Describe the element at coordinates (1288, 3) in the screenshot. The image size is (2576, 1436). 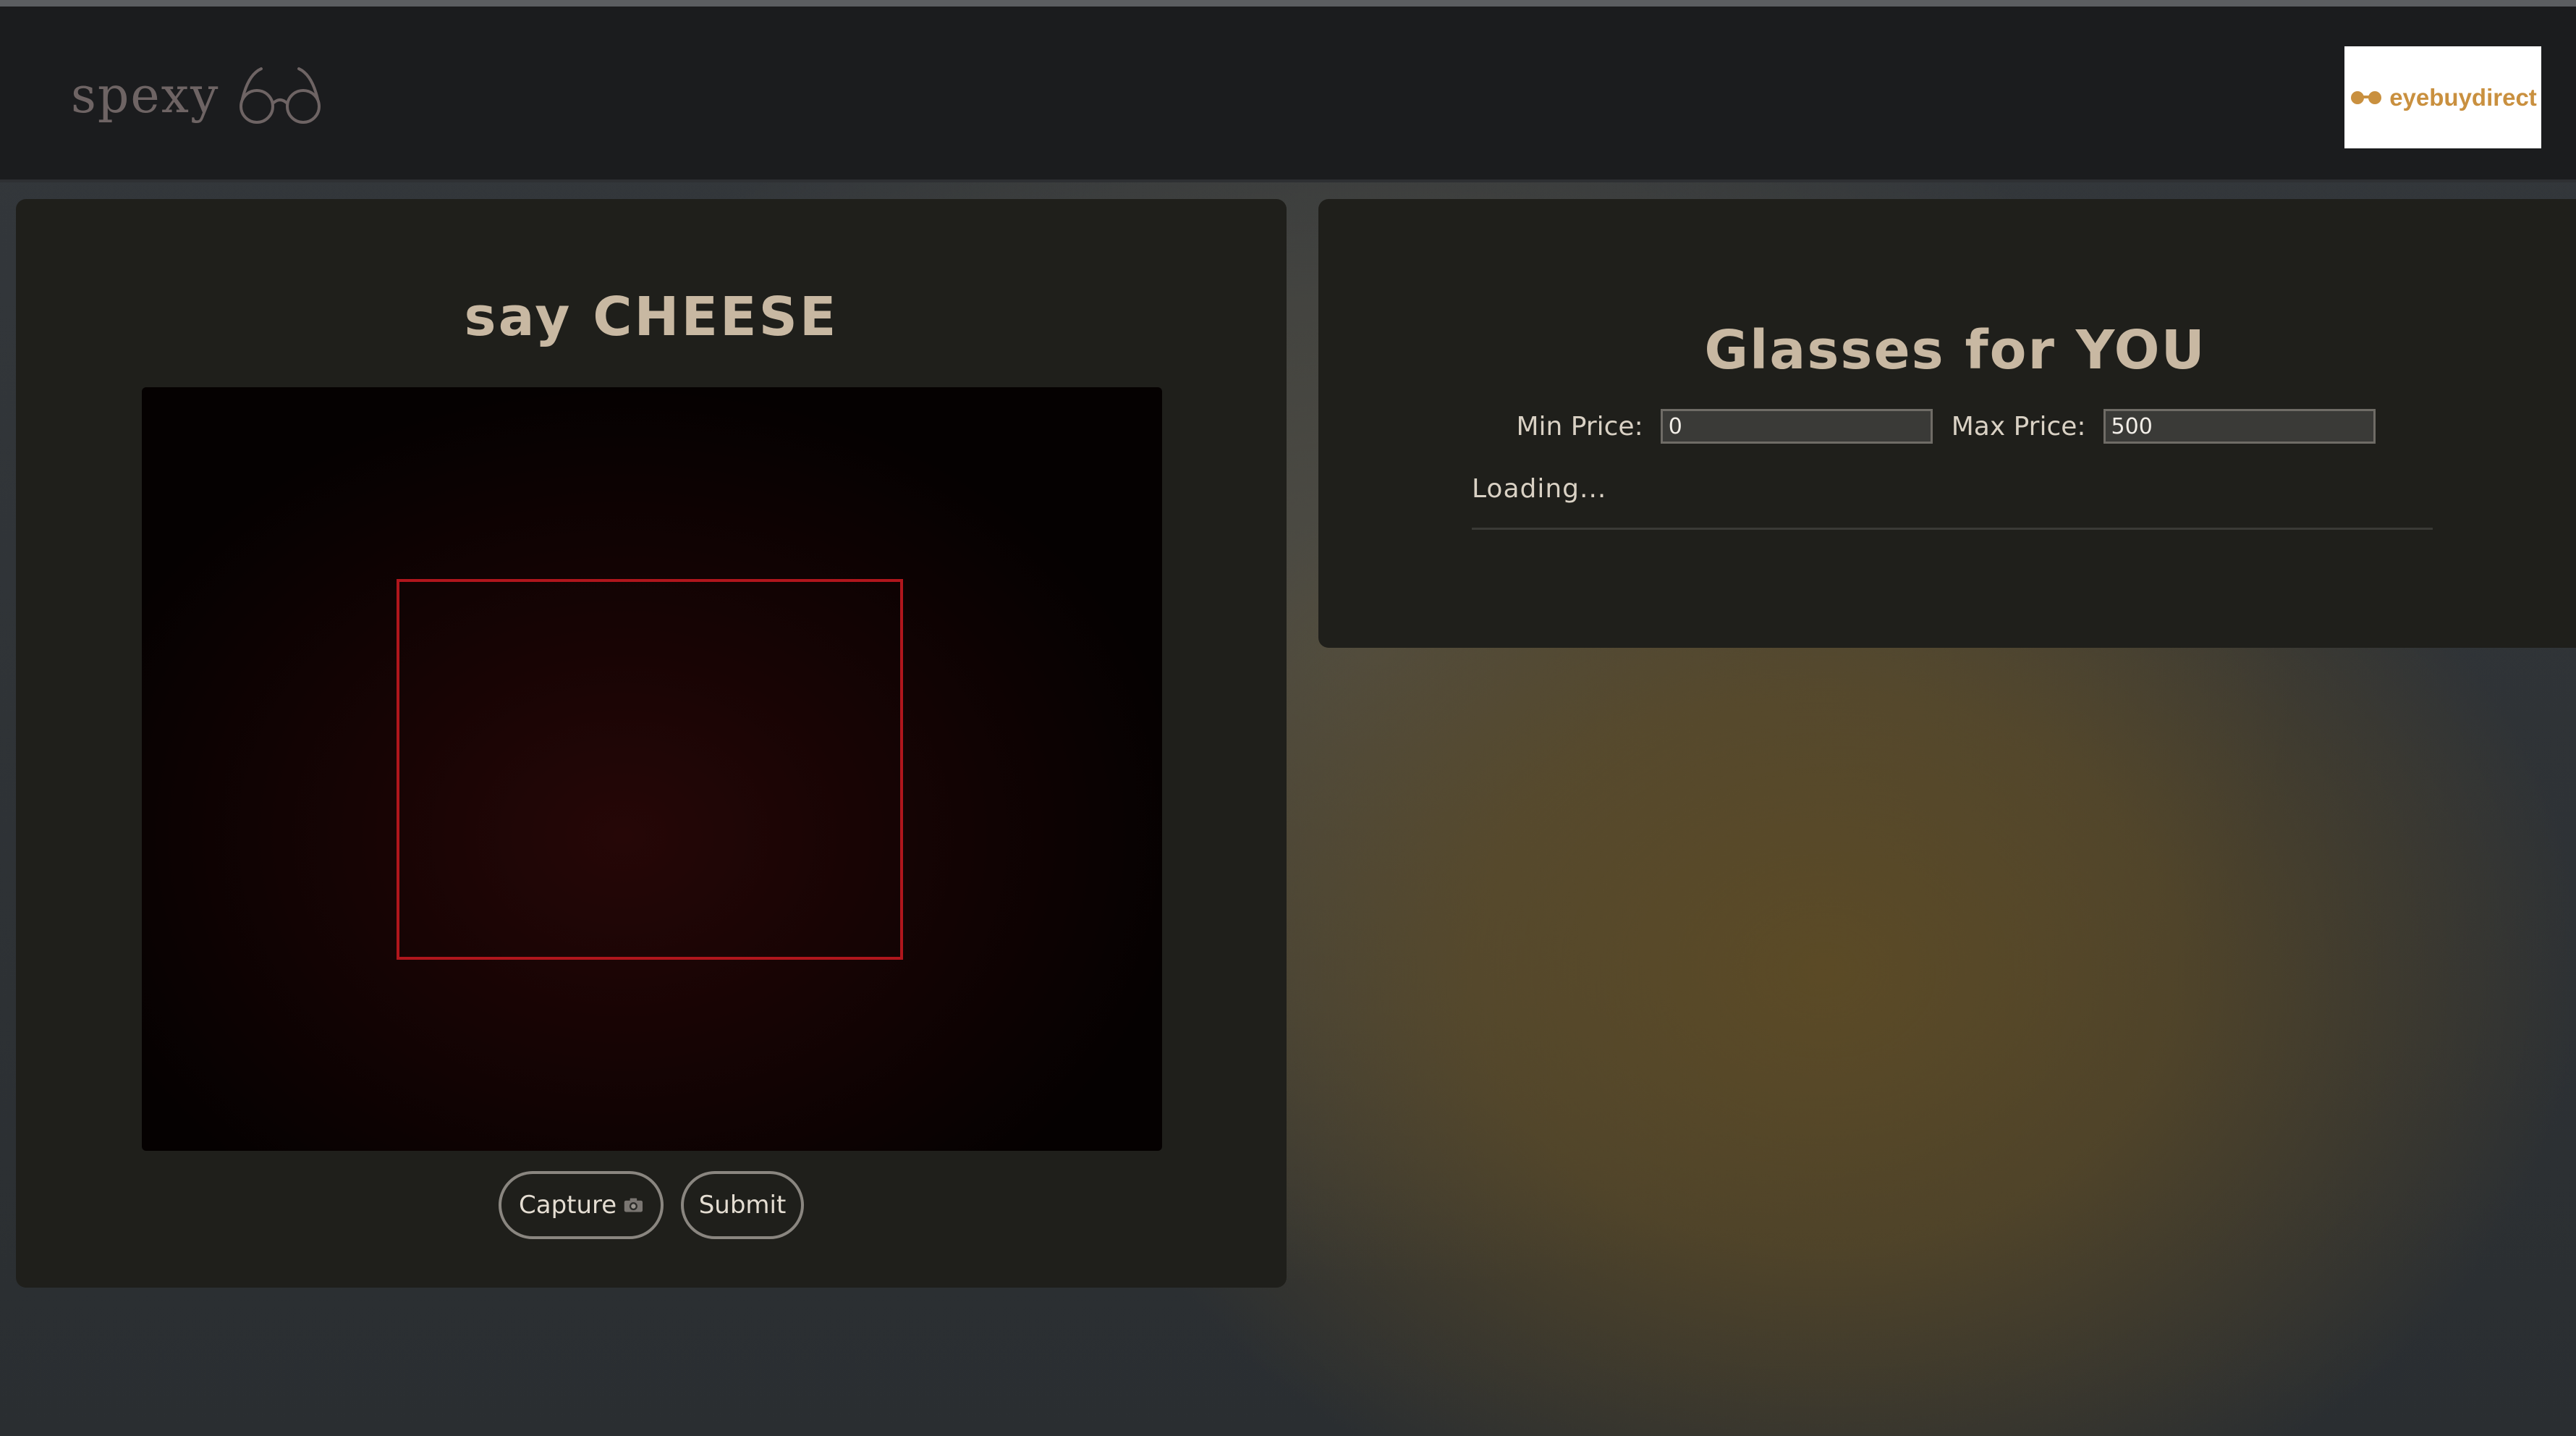
I see `top-border` at that location.